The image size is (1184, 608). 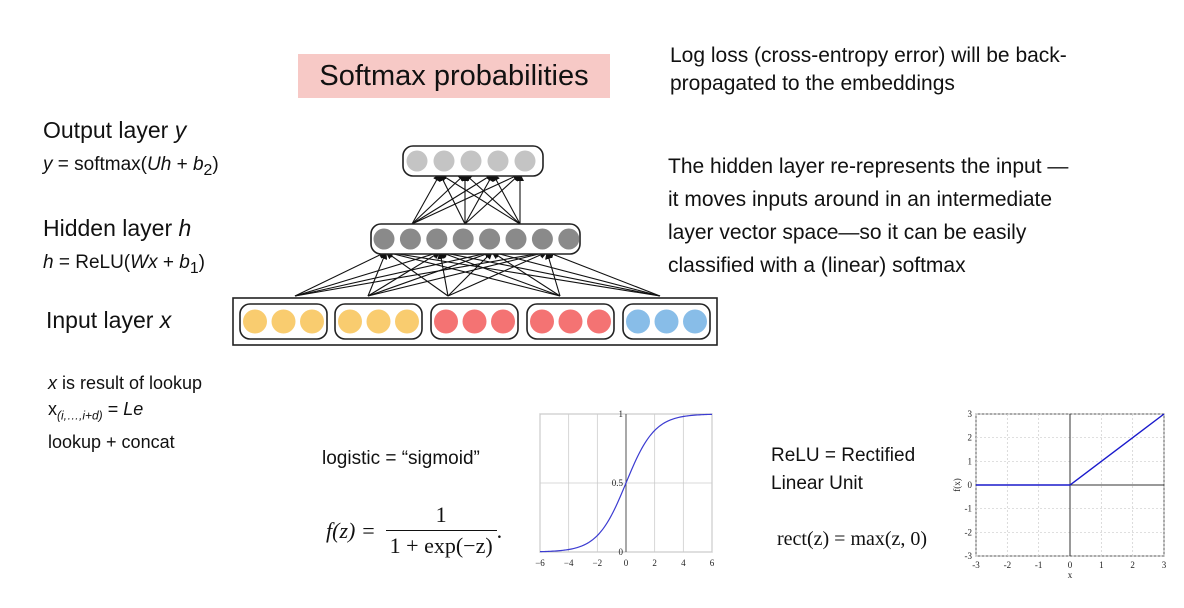 I want to click on sigmoid-xtick-label: 6, so click(x=712, y=563).